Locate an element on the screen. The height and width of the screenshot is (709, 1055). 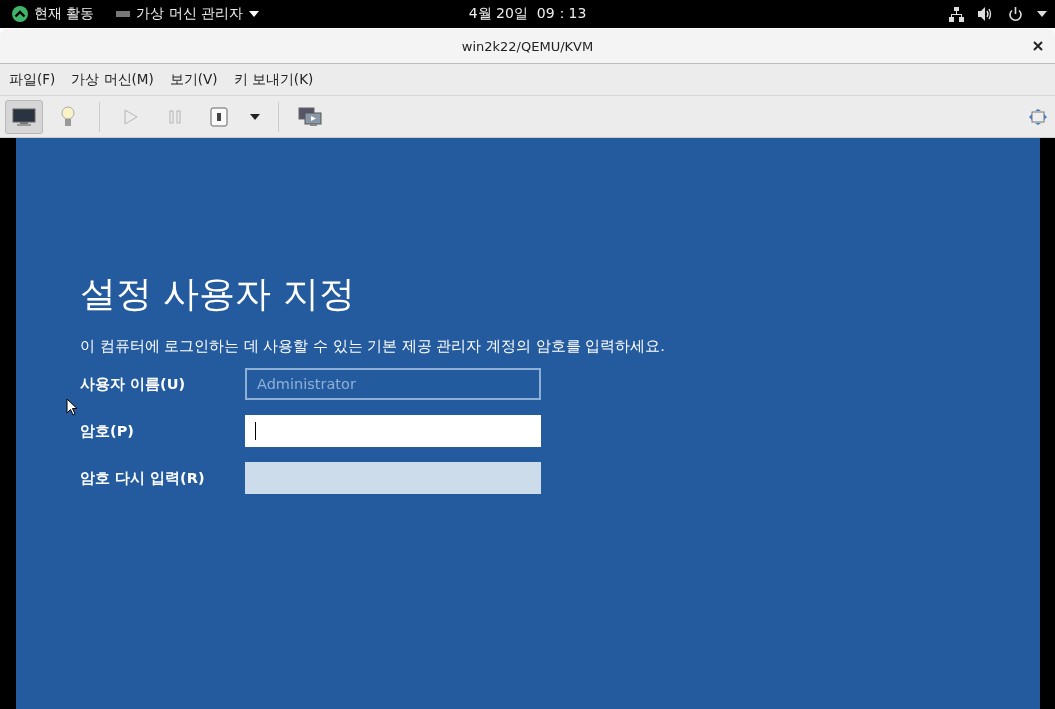
monitor-icon is located at coordinates (24, 116).